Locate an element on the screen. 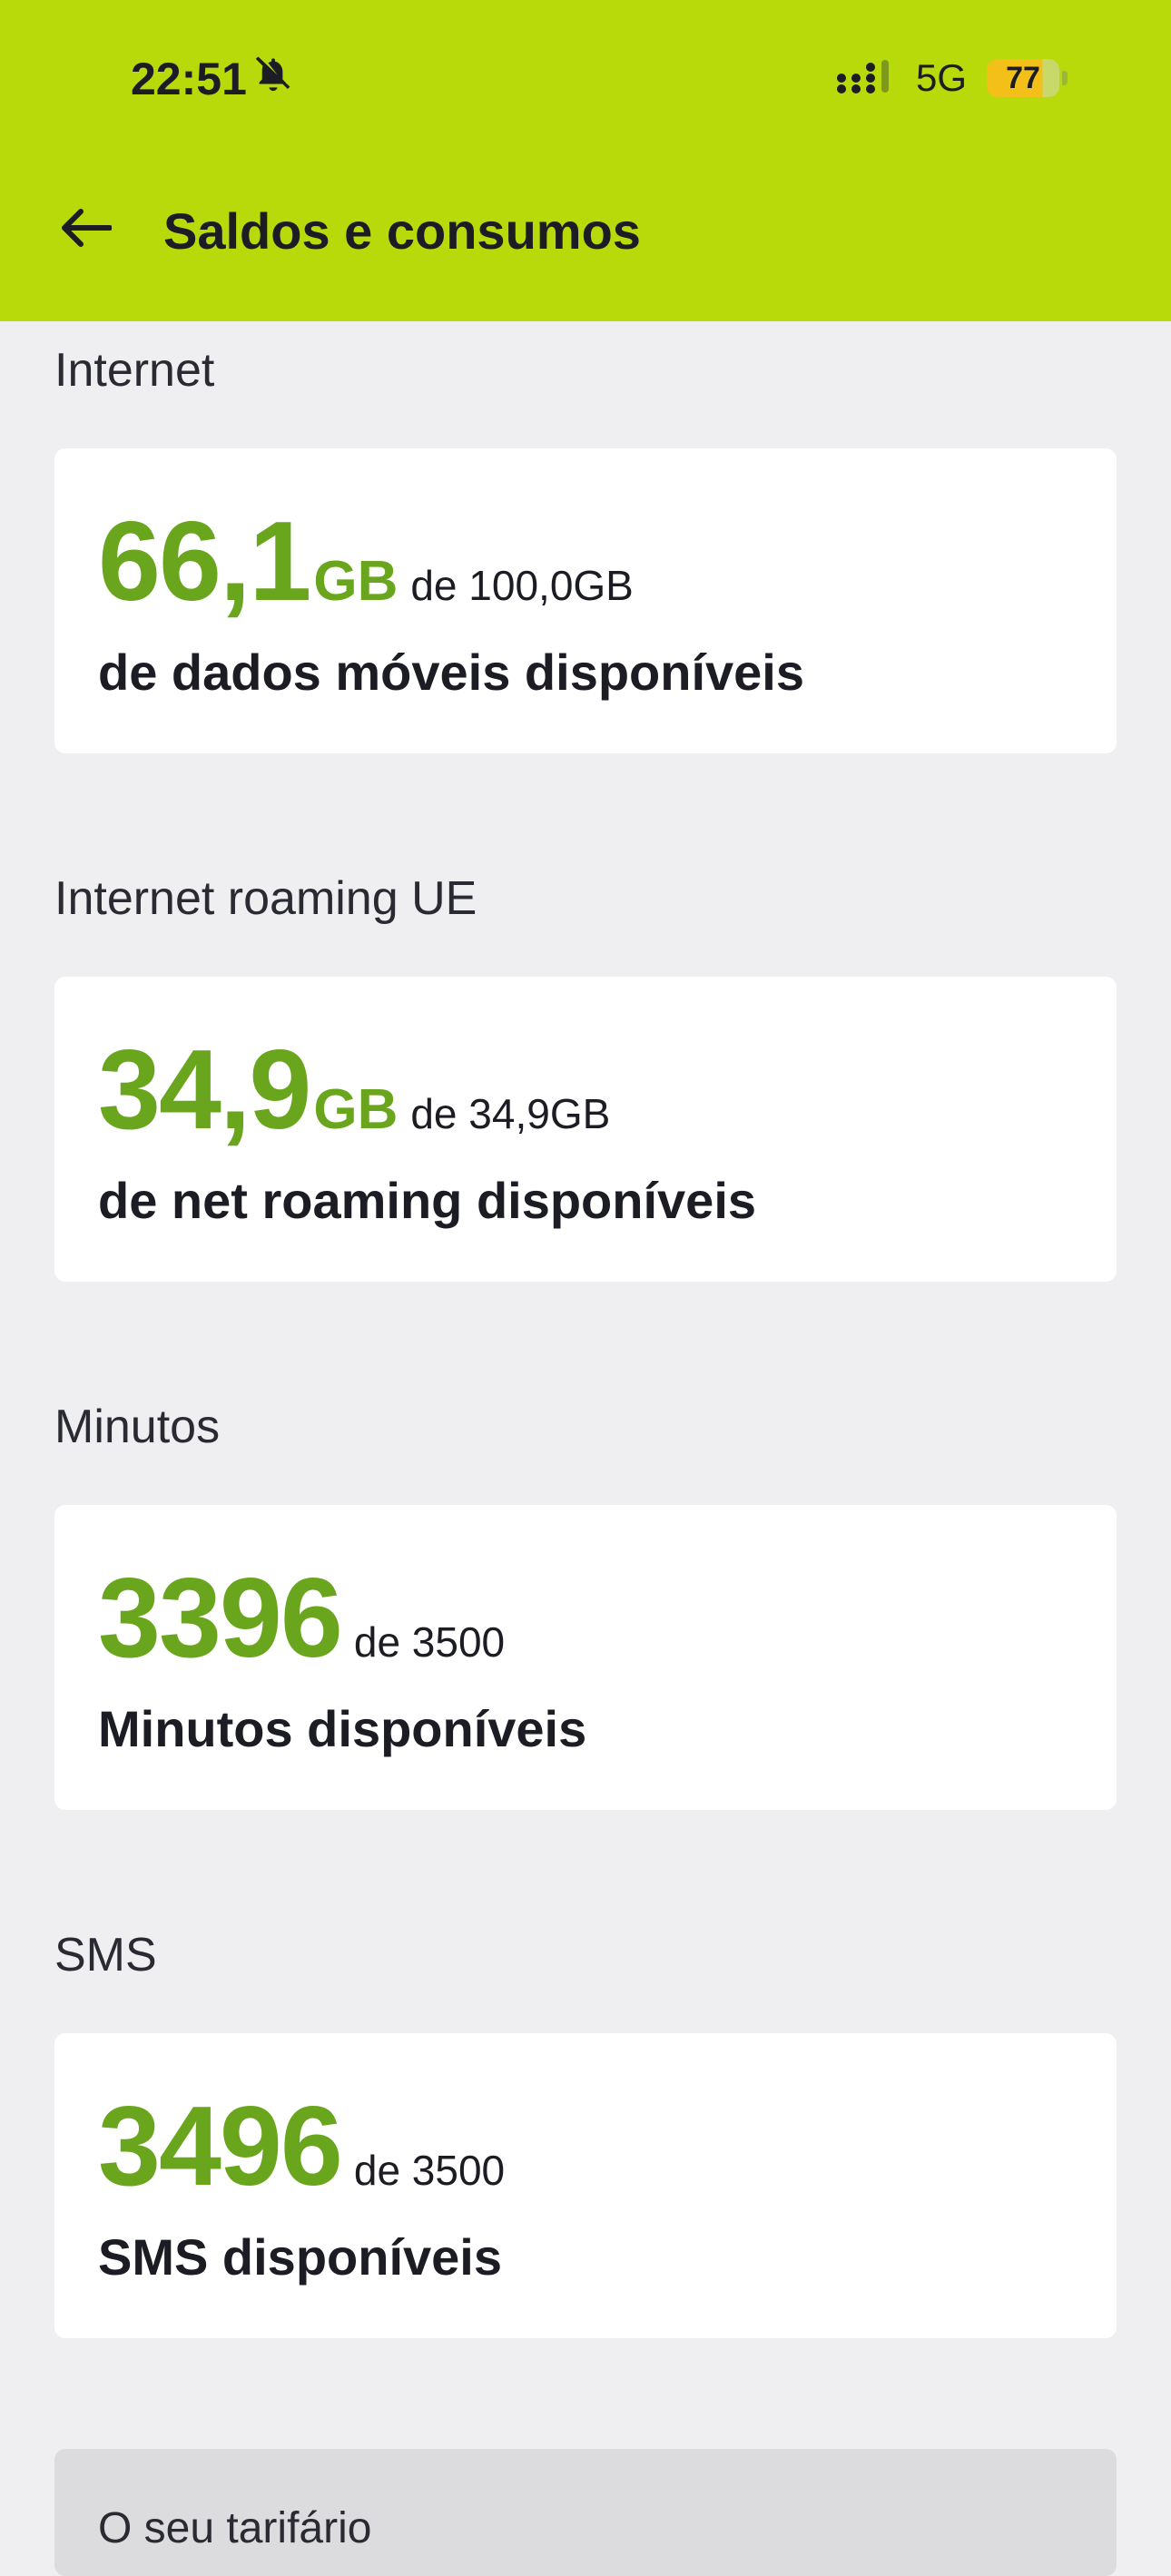 This screenshot has width=1171, height=2576. balance-card-minutes: 3396 de 3500 Minutos disponíveis is located at coordinates (586, 1657).